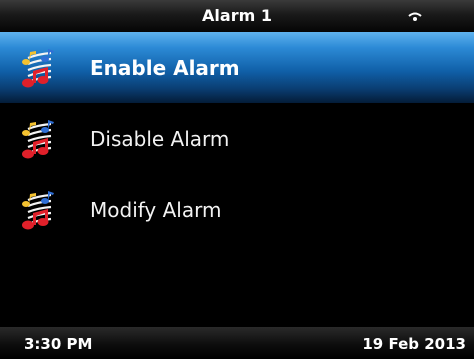 Image resolution: width=474 pixels, height=359 pixels. What do you see at coordinates (414, 344) in the screenshot?
I see `status-date: 19 Feb 2013` at bounding box center [414, 344].